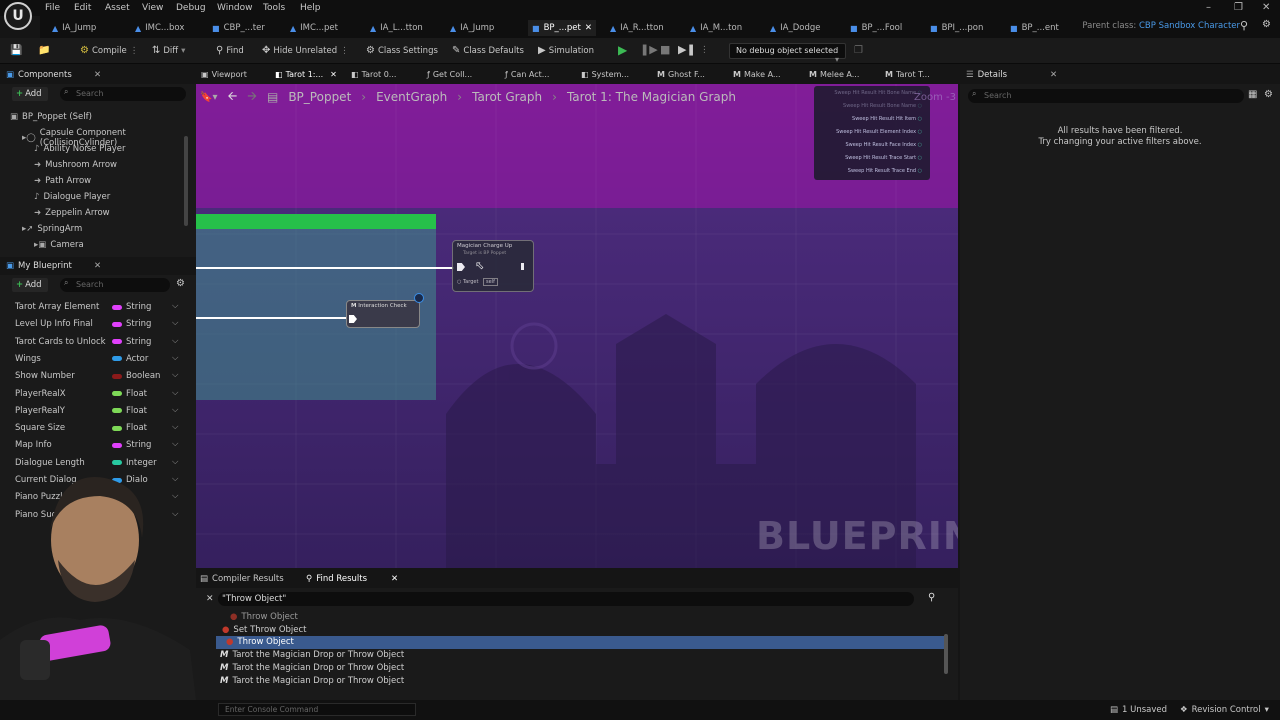 The width and height of the screenshot is (1280, 720). What do you see at coordinates (109, 50) in the screenshot?
I see `compile-button: ⚙ Compile ⋮` at bounding box center [109, 50].